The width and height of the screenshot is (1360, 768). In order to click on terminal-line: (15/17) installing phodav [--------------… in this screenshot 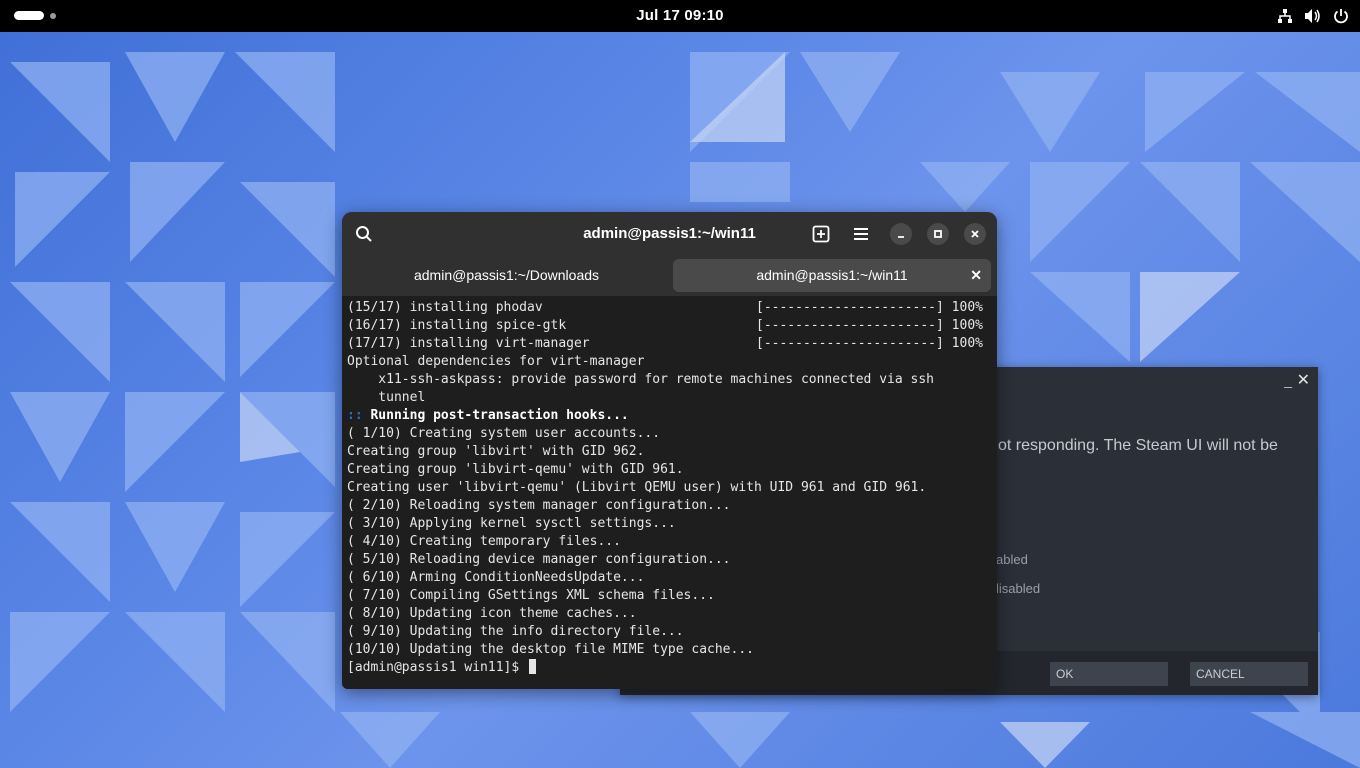, I will do `click(665, 308)`.